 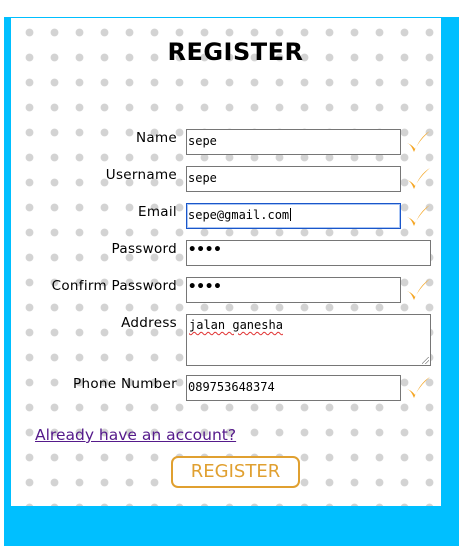 What do you see at coordinates (293, 142) in the screenshot?
I see `name-input: sepe` at bounding box center [293, 142].